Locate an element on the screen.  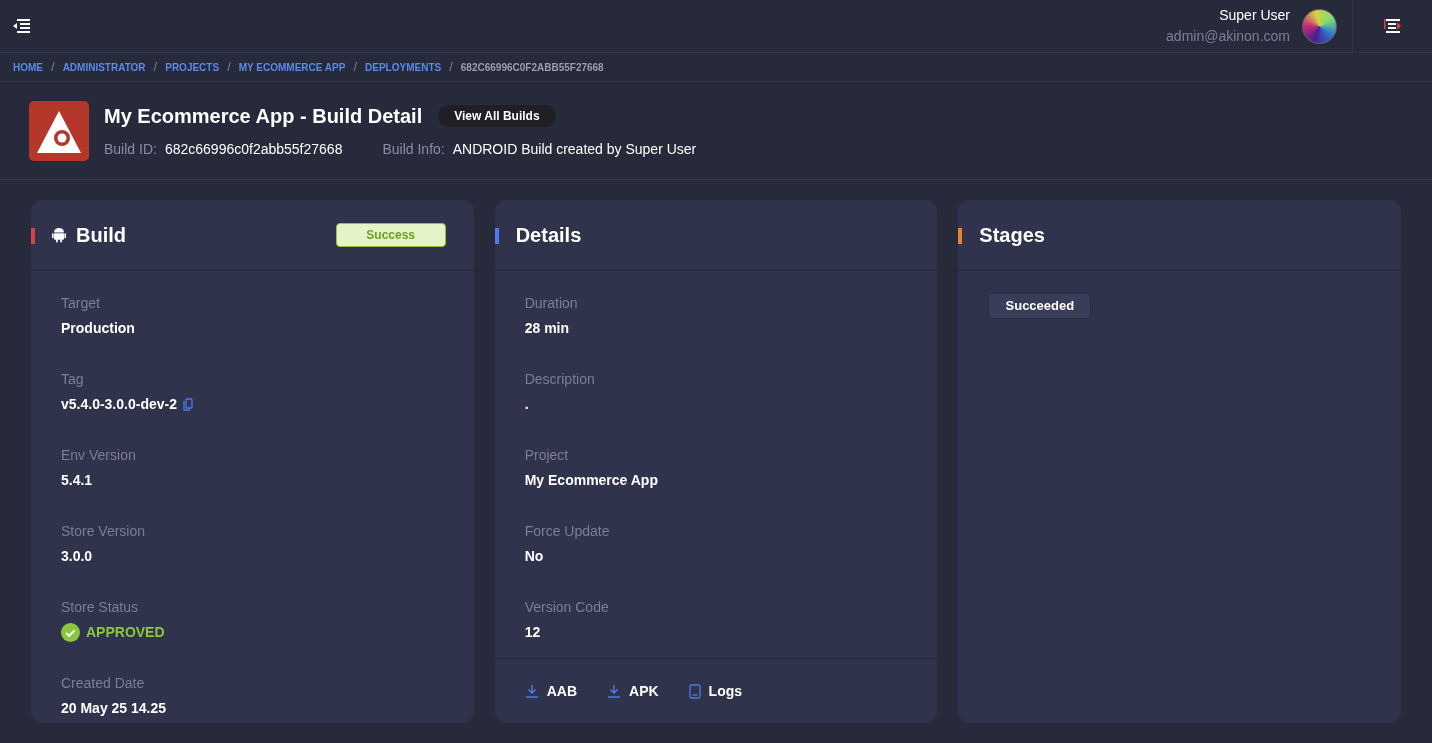
field-value: . is located at coordinates (527, 404).